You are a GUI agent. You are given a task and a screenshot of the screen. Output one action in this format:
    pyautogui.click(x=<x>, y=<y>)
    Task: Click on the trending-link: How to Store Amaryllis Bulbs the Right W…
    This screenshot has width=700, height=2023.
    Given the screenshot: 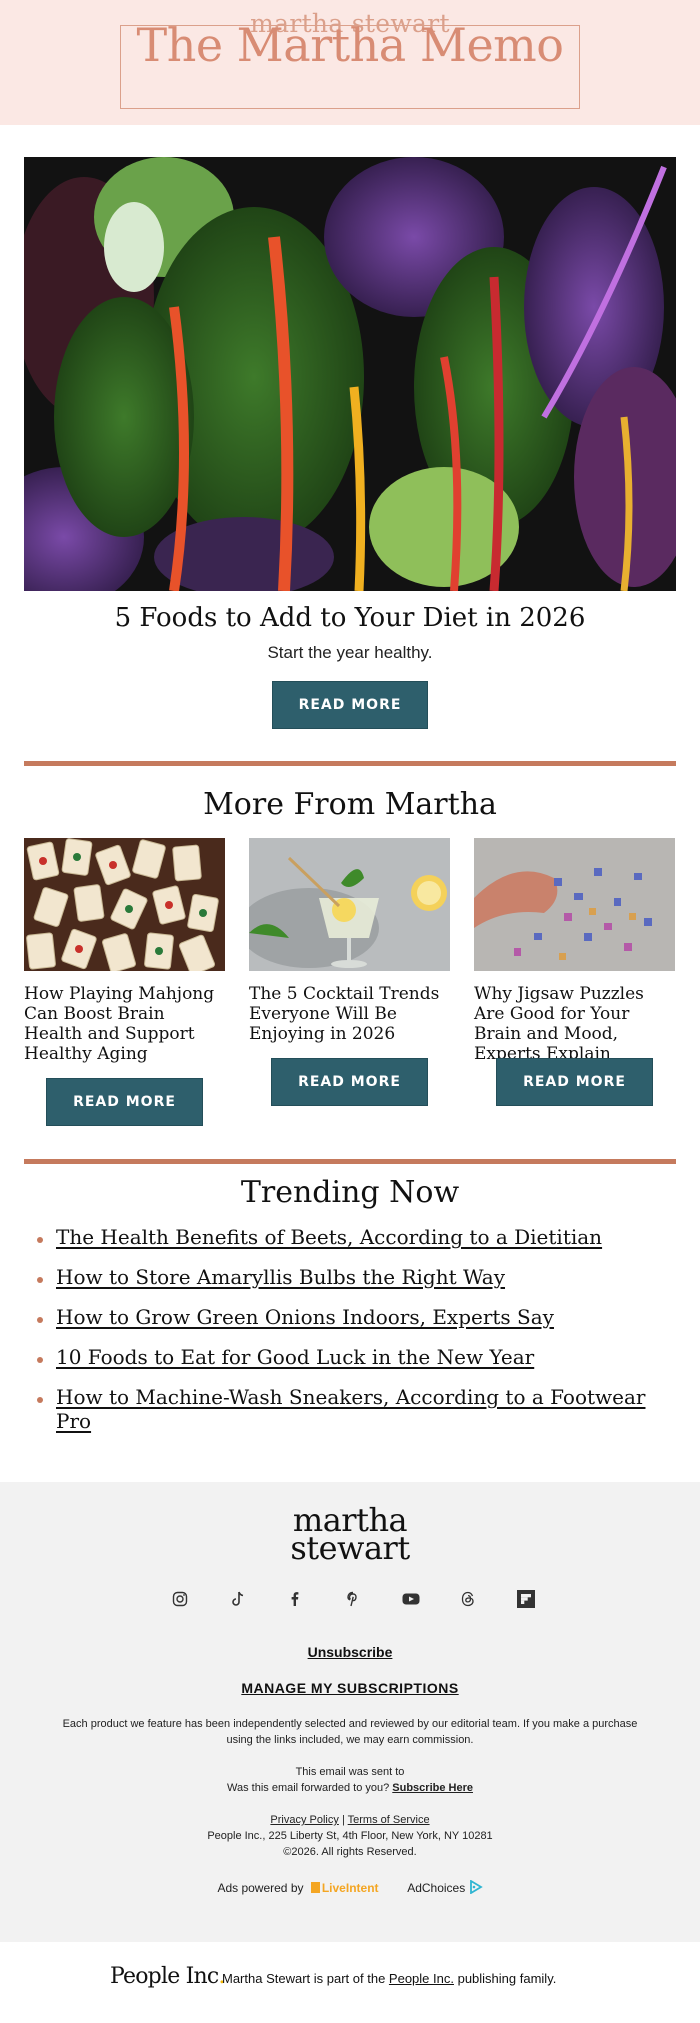 What is the action you would take?
    pyautogui.click(x=280, y=1277)
    